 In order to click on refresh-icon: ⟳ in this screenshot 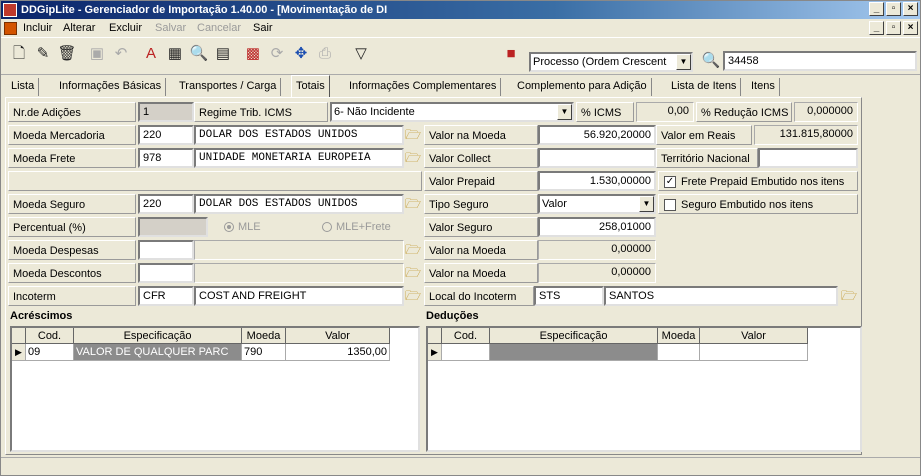, I will do `click(277, 54)`.